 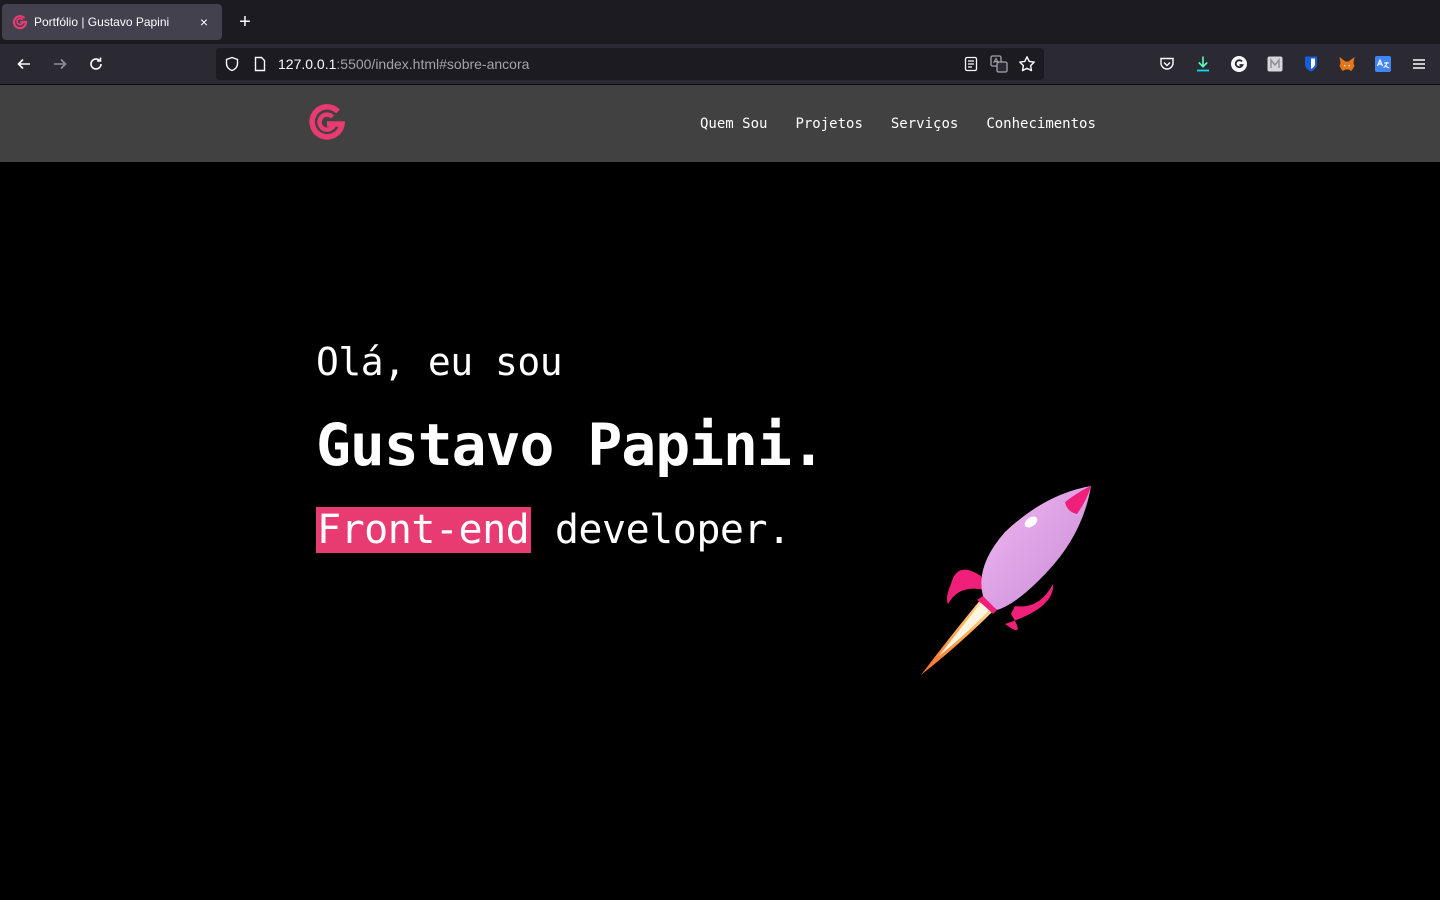 What do you see at coordinates (1347, 64) in the screenshot?
I see `metamask-extension-icon` at bounding box center [1347, 64].